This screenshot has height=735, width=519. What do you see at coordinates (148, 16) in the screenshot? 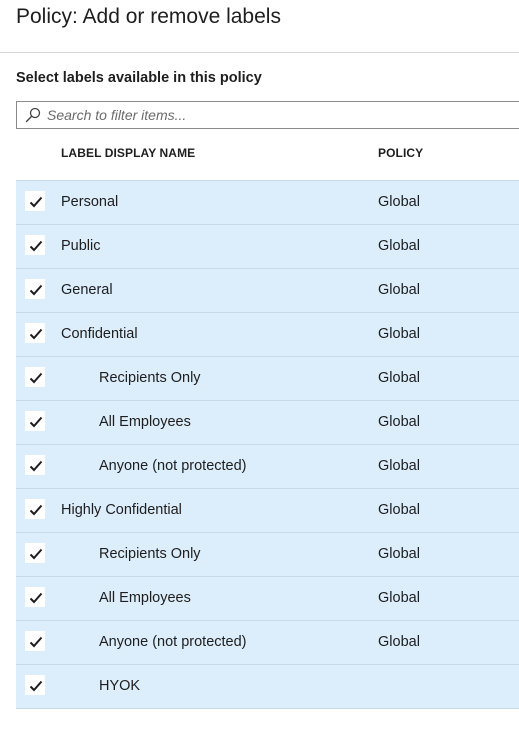
I see `page-title: Policy: Add or remove labels` at bounding box center [148, 16].